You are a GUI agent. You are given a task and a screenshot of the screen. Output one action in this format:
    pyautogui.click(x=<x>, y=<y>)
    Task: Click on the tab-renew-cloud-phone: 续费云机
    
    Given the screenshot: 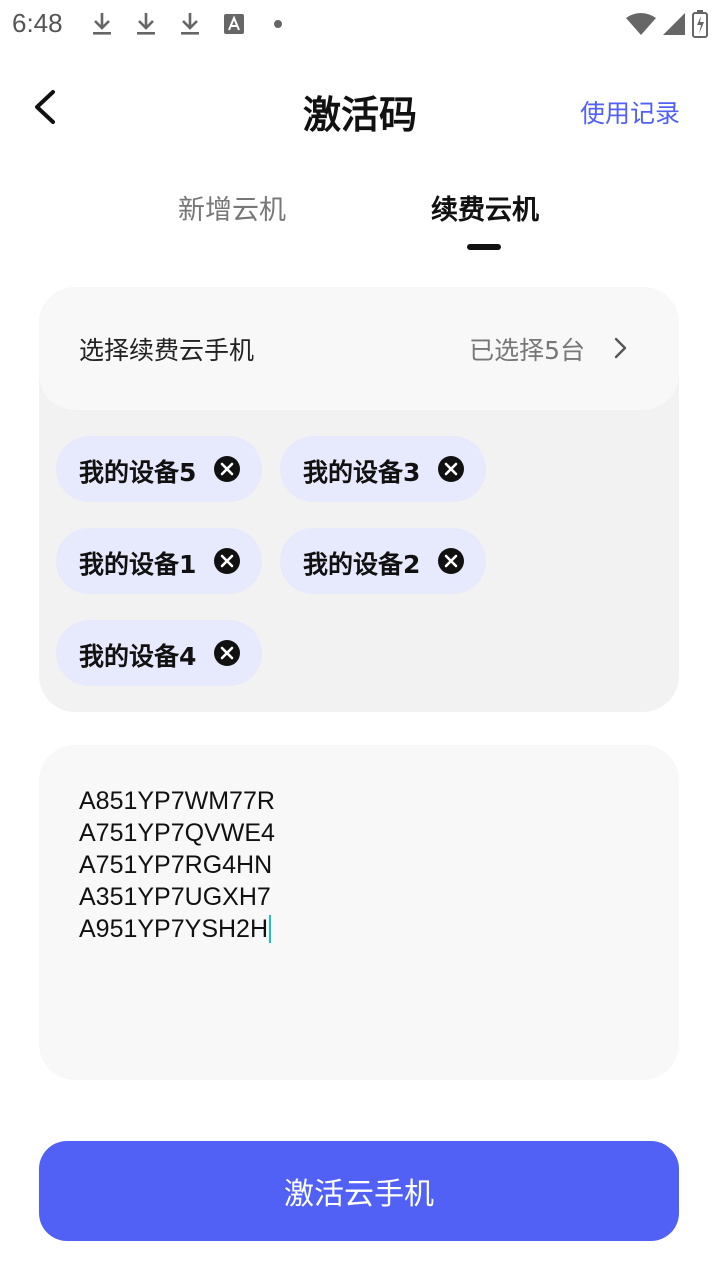 What is the action you would take?
    pyautogui.click(x=485, y=207)
    